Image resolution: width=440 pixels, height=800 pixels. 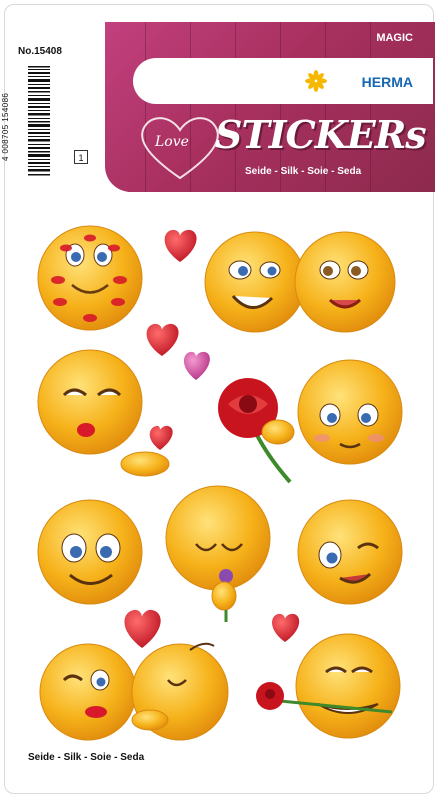 What do you see at coordinates (105, 413) in the screenshot?
I see `sticker-blowing-kiss` at bounding box center [105, 413].